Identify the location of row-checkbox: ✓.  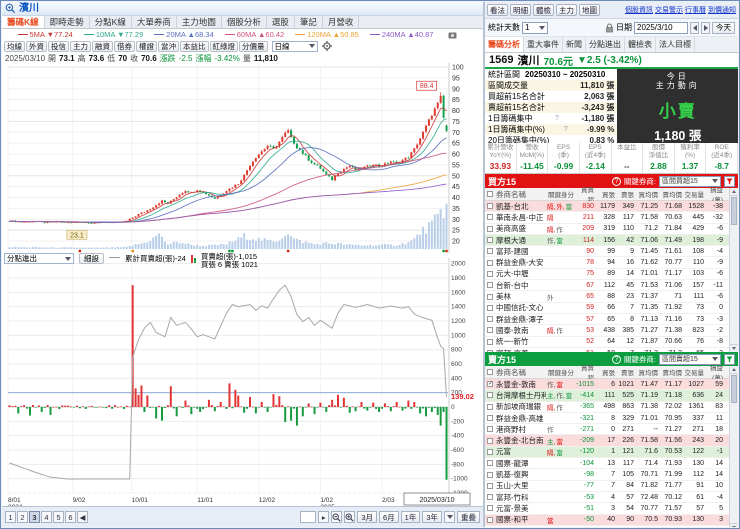
(490, 384).